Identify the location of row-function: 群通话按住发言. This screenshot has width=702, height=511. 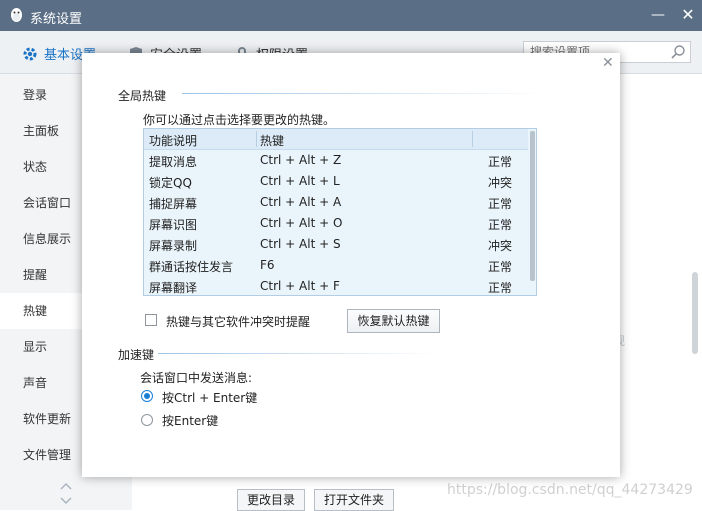
(191, 267).